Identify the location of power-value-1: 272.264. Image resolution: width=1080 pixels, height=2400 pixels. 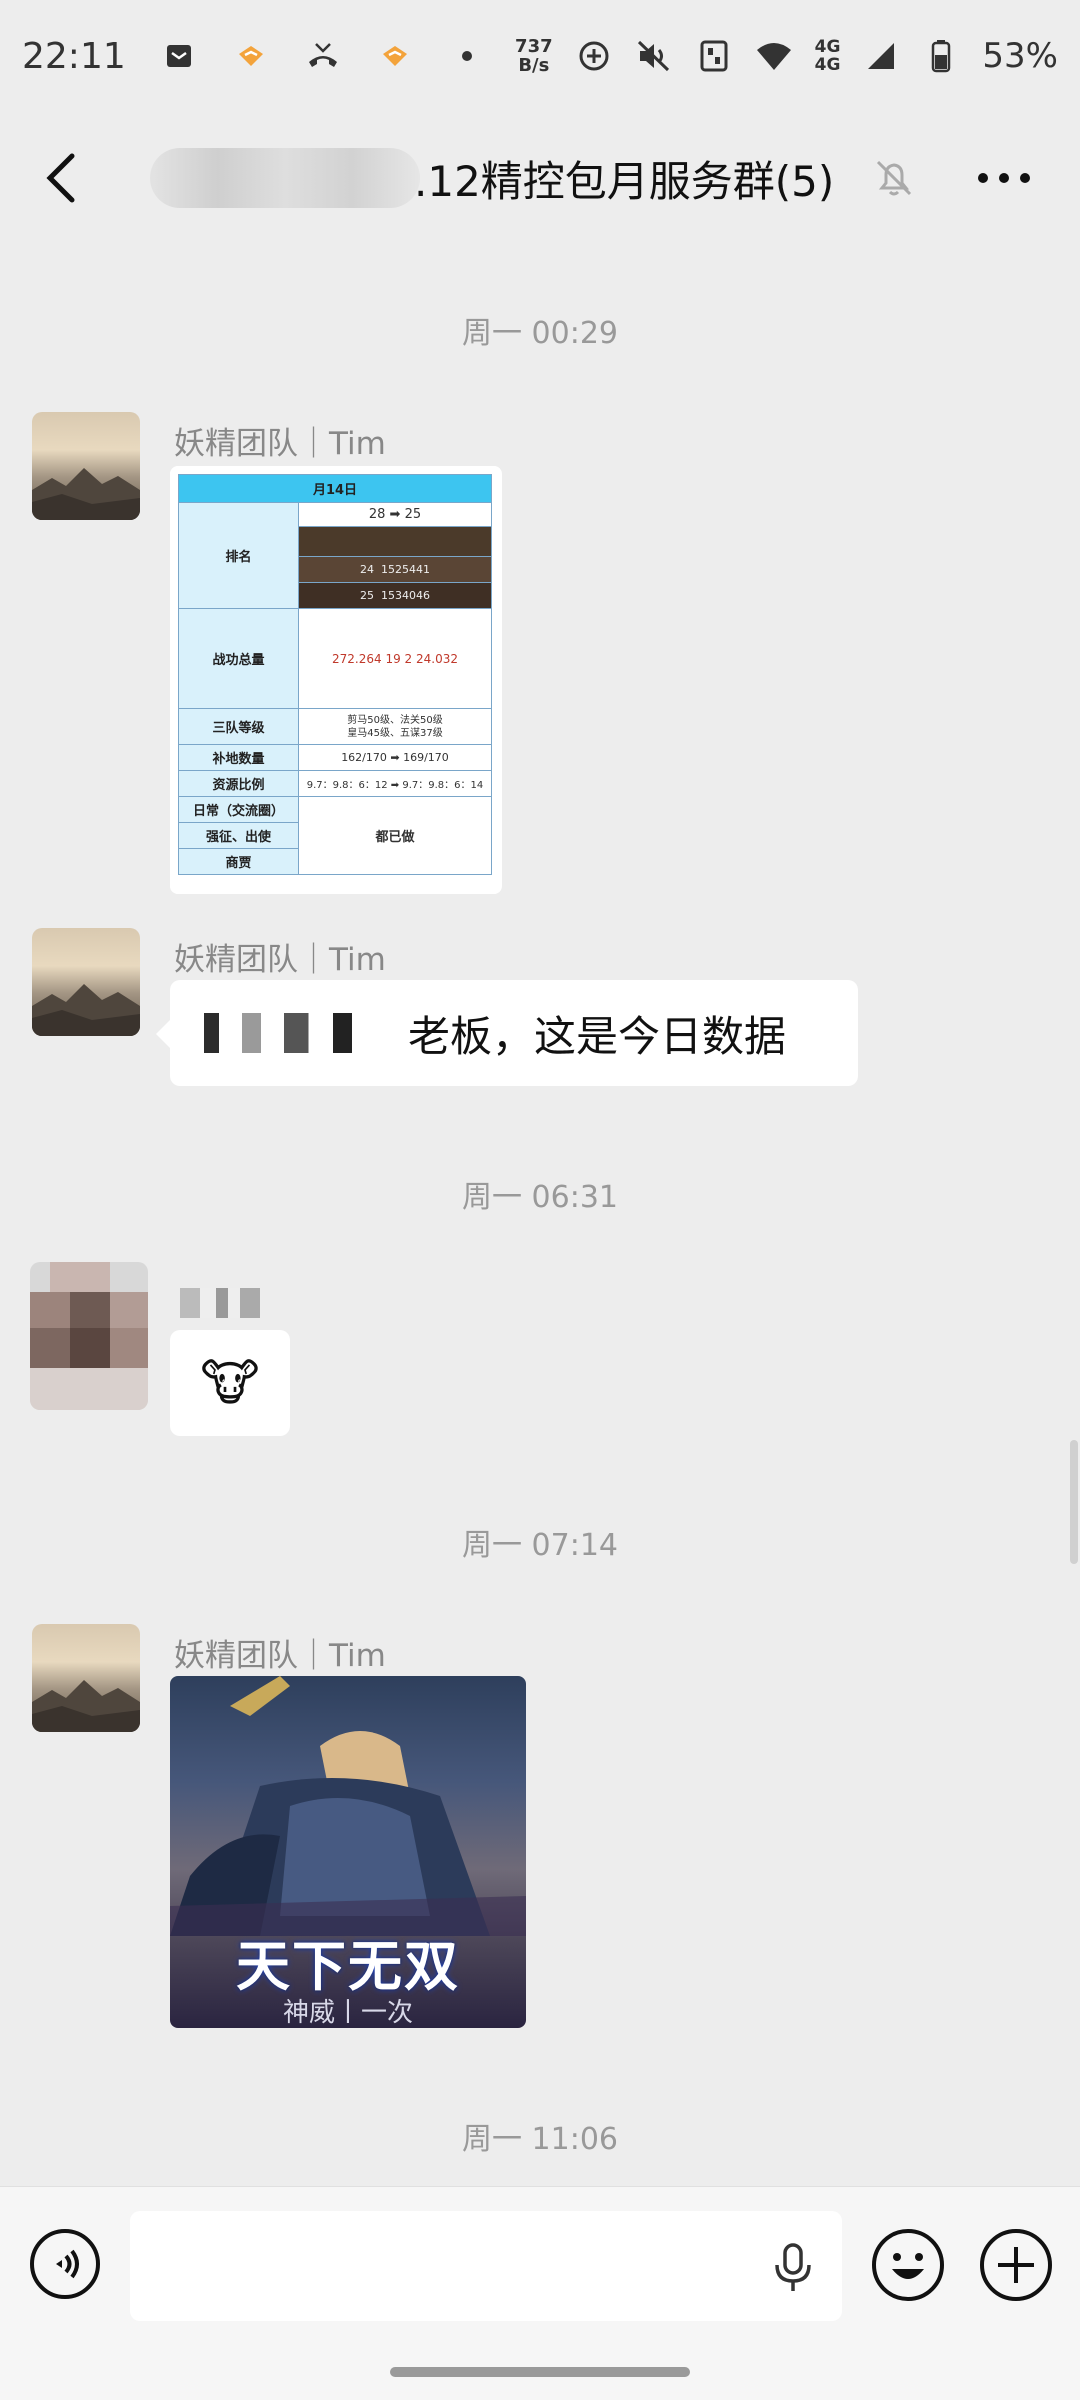
(356, 658).